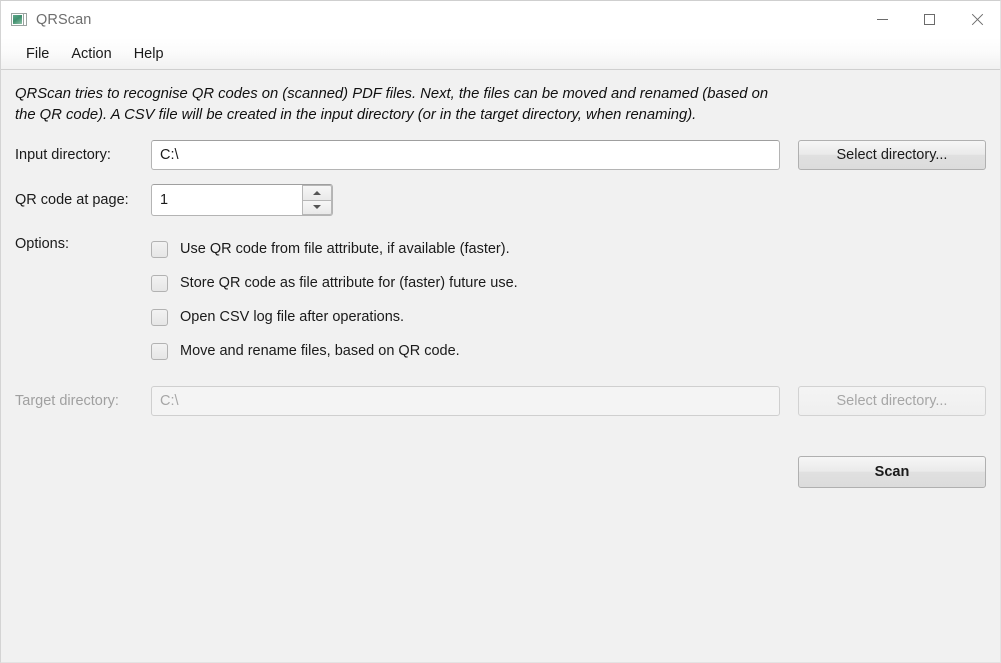 This screenshot has width=1001, height=663. I want to click on window-title: QRScan, so click(64, 19).